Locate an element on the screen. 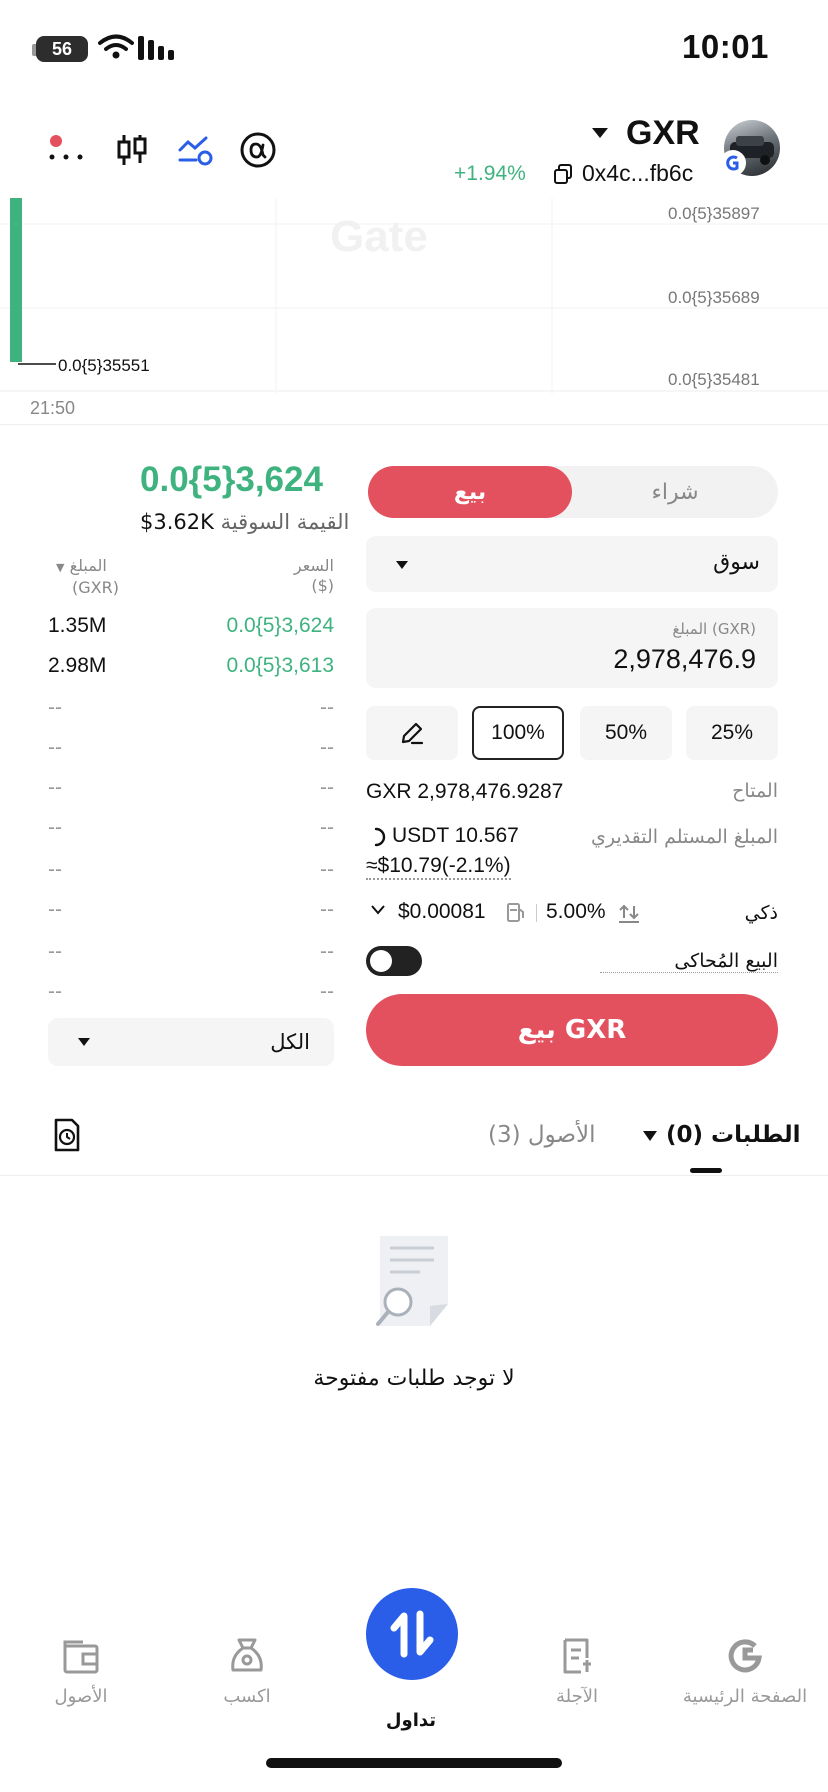  pair-dropdown-icon is located at coordinates (600, 133).